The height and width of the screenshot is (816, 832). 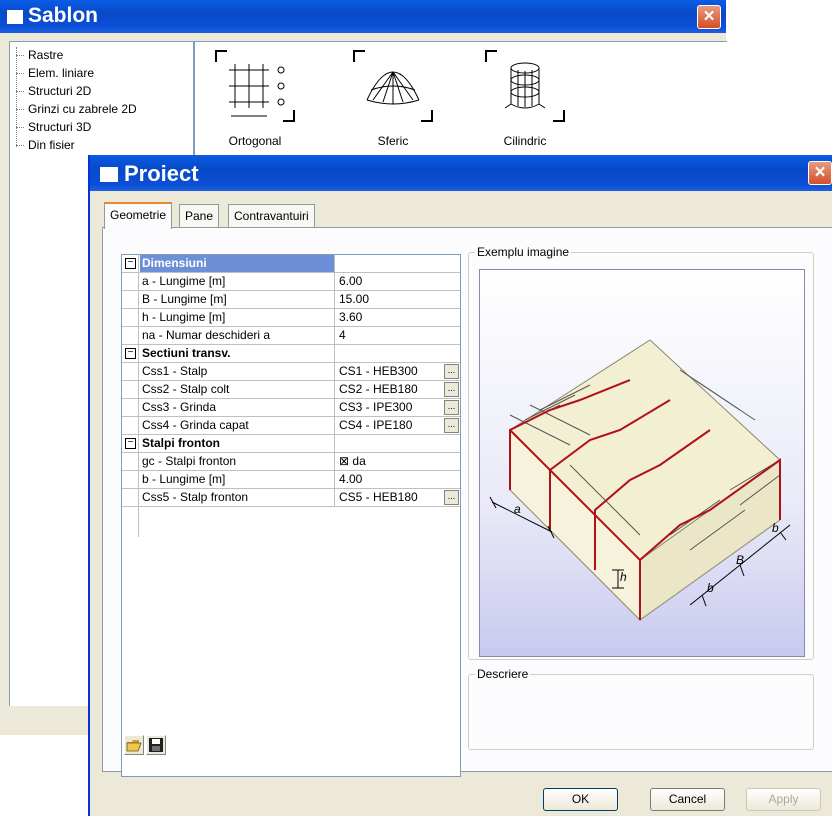 I want to click on save-file-button, so click(x=156, y=745).